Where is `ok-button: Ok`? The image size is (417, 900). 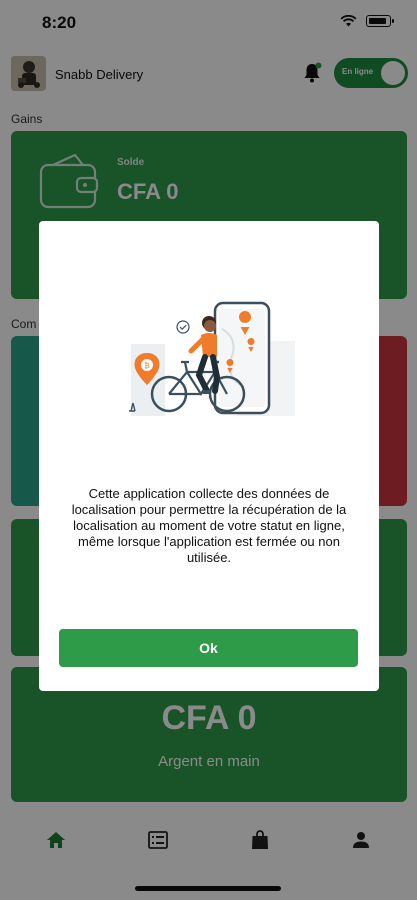 ok-button: Ok is located at coordinates (208, 648).